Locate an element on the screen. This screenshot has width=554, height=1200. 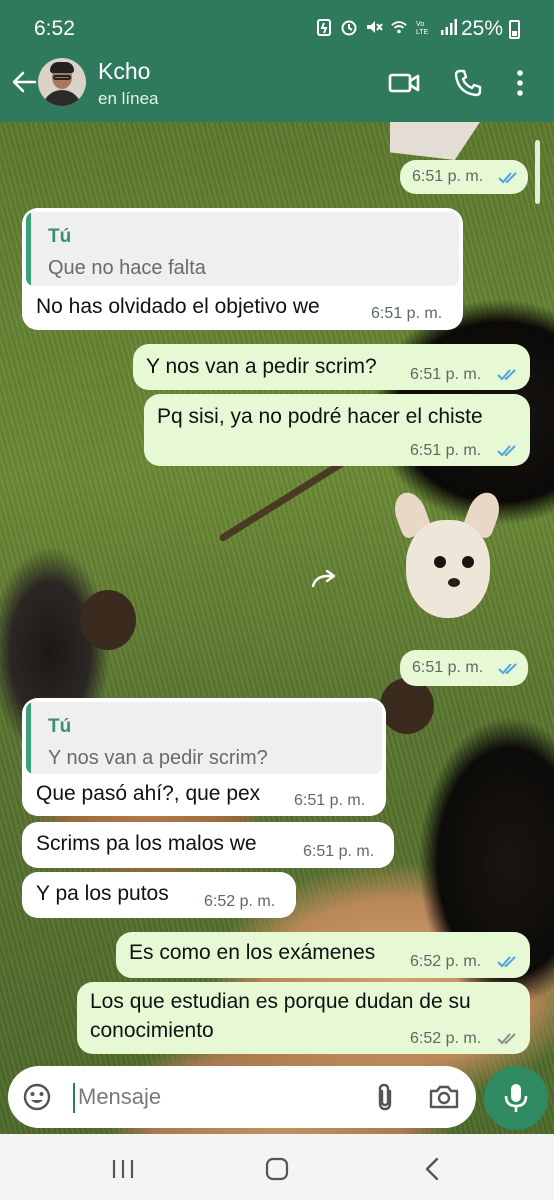
message-text: Que pasó ahí?, que pex is located at coordinates (148, 793).